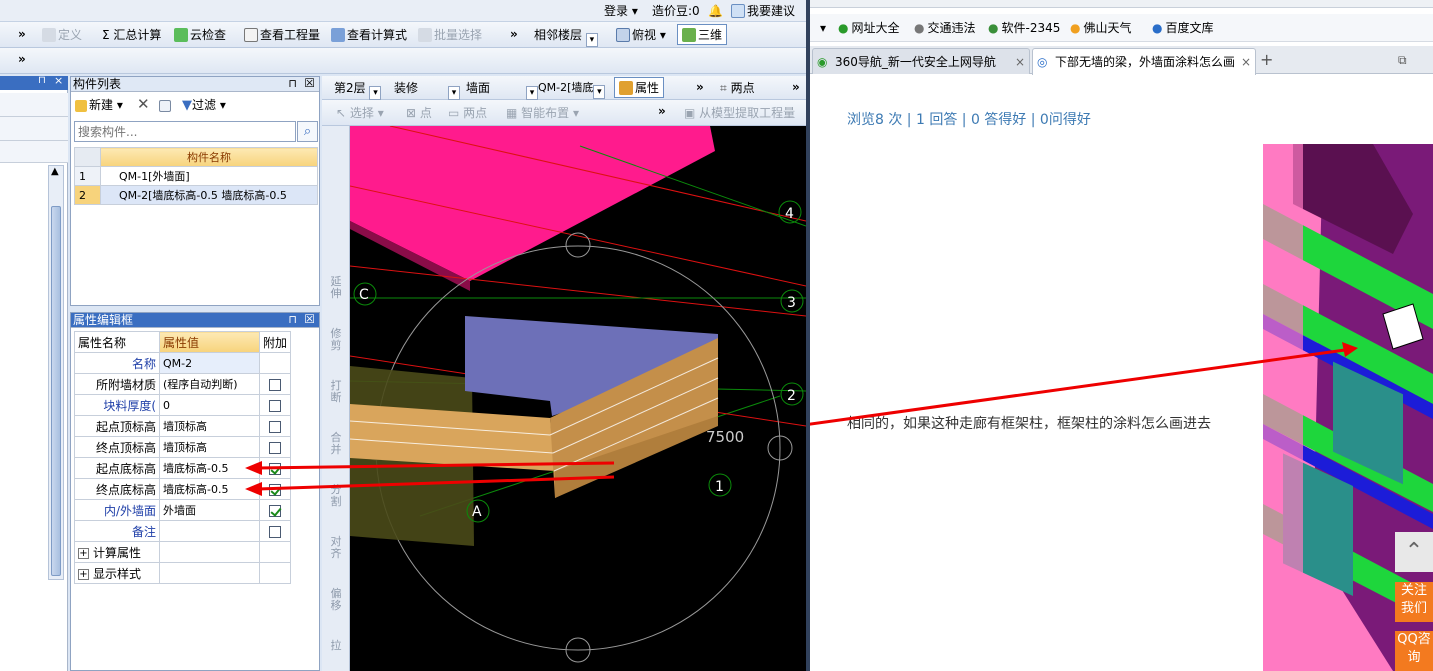 The width and height of the screenshot is (1433, 671). I want to click on arrow-up-icon: ⌃, so click(1414, 551).